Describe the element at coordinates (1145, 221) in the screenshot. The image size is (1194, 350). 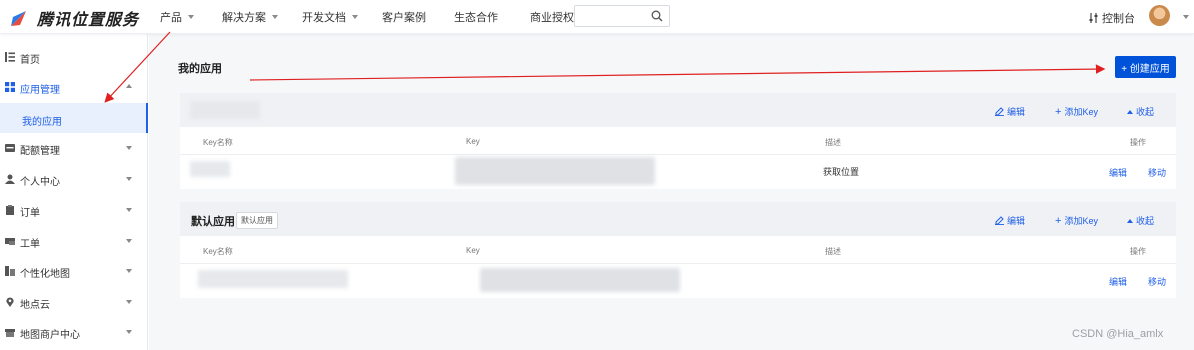
I see `collapse-label: 收起` at that location.